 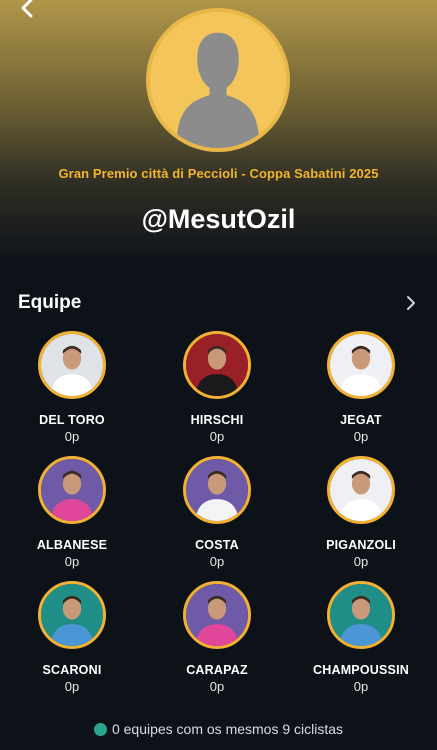 What do you see at coordinates (217, 670) in the screenshot?
I see `rider-name: CARAPAZ` at bounding box center [217, 670].